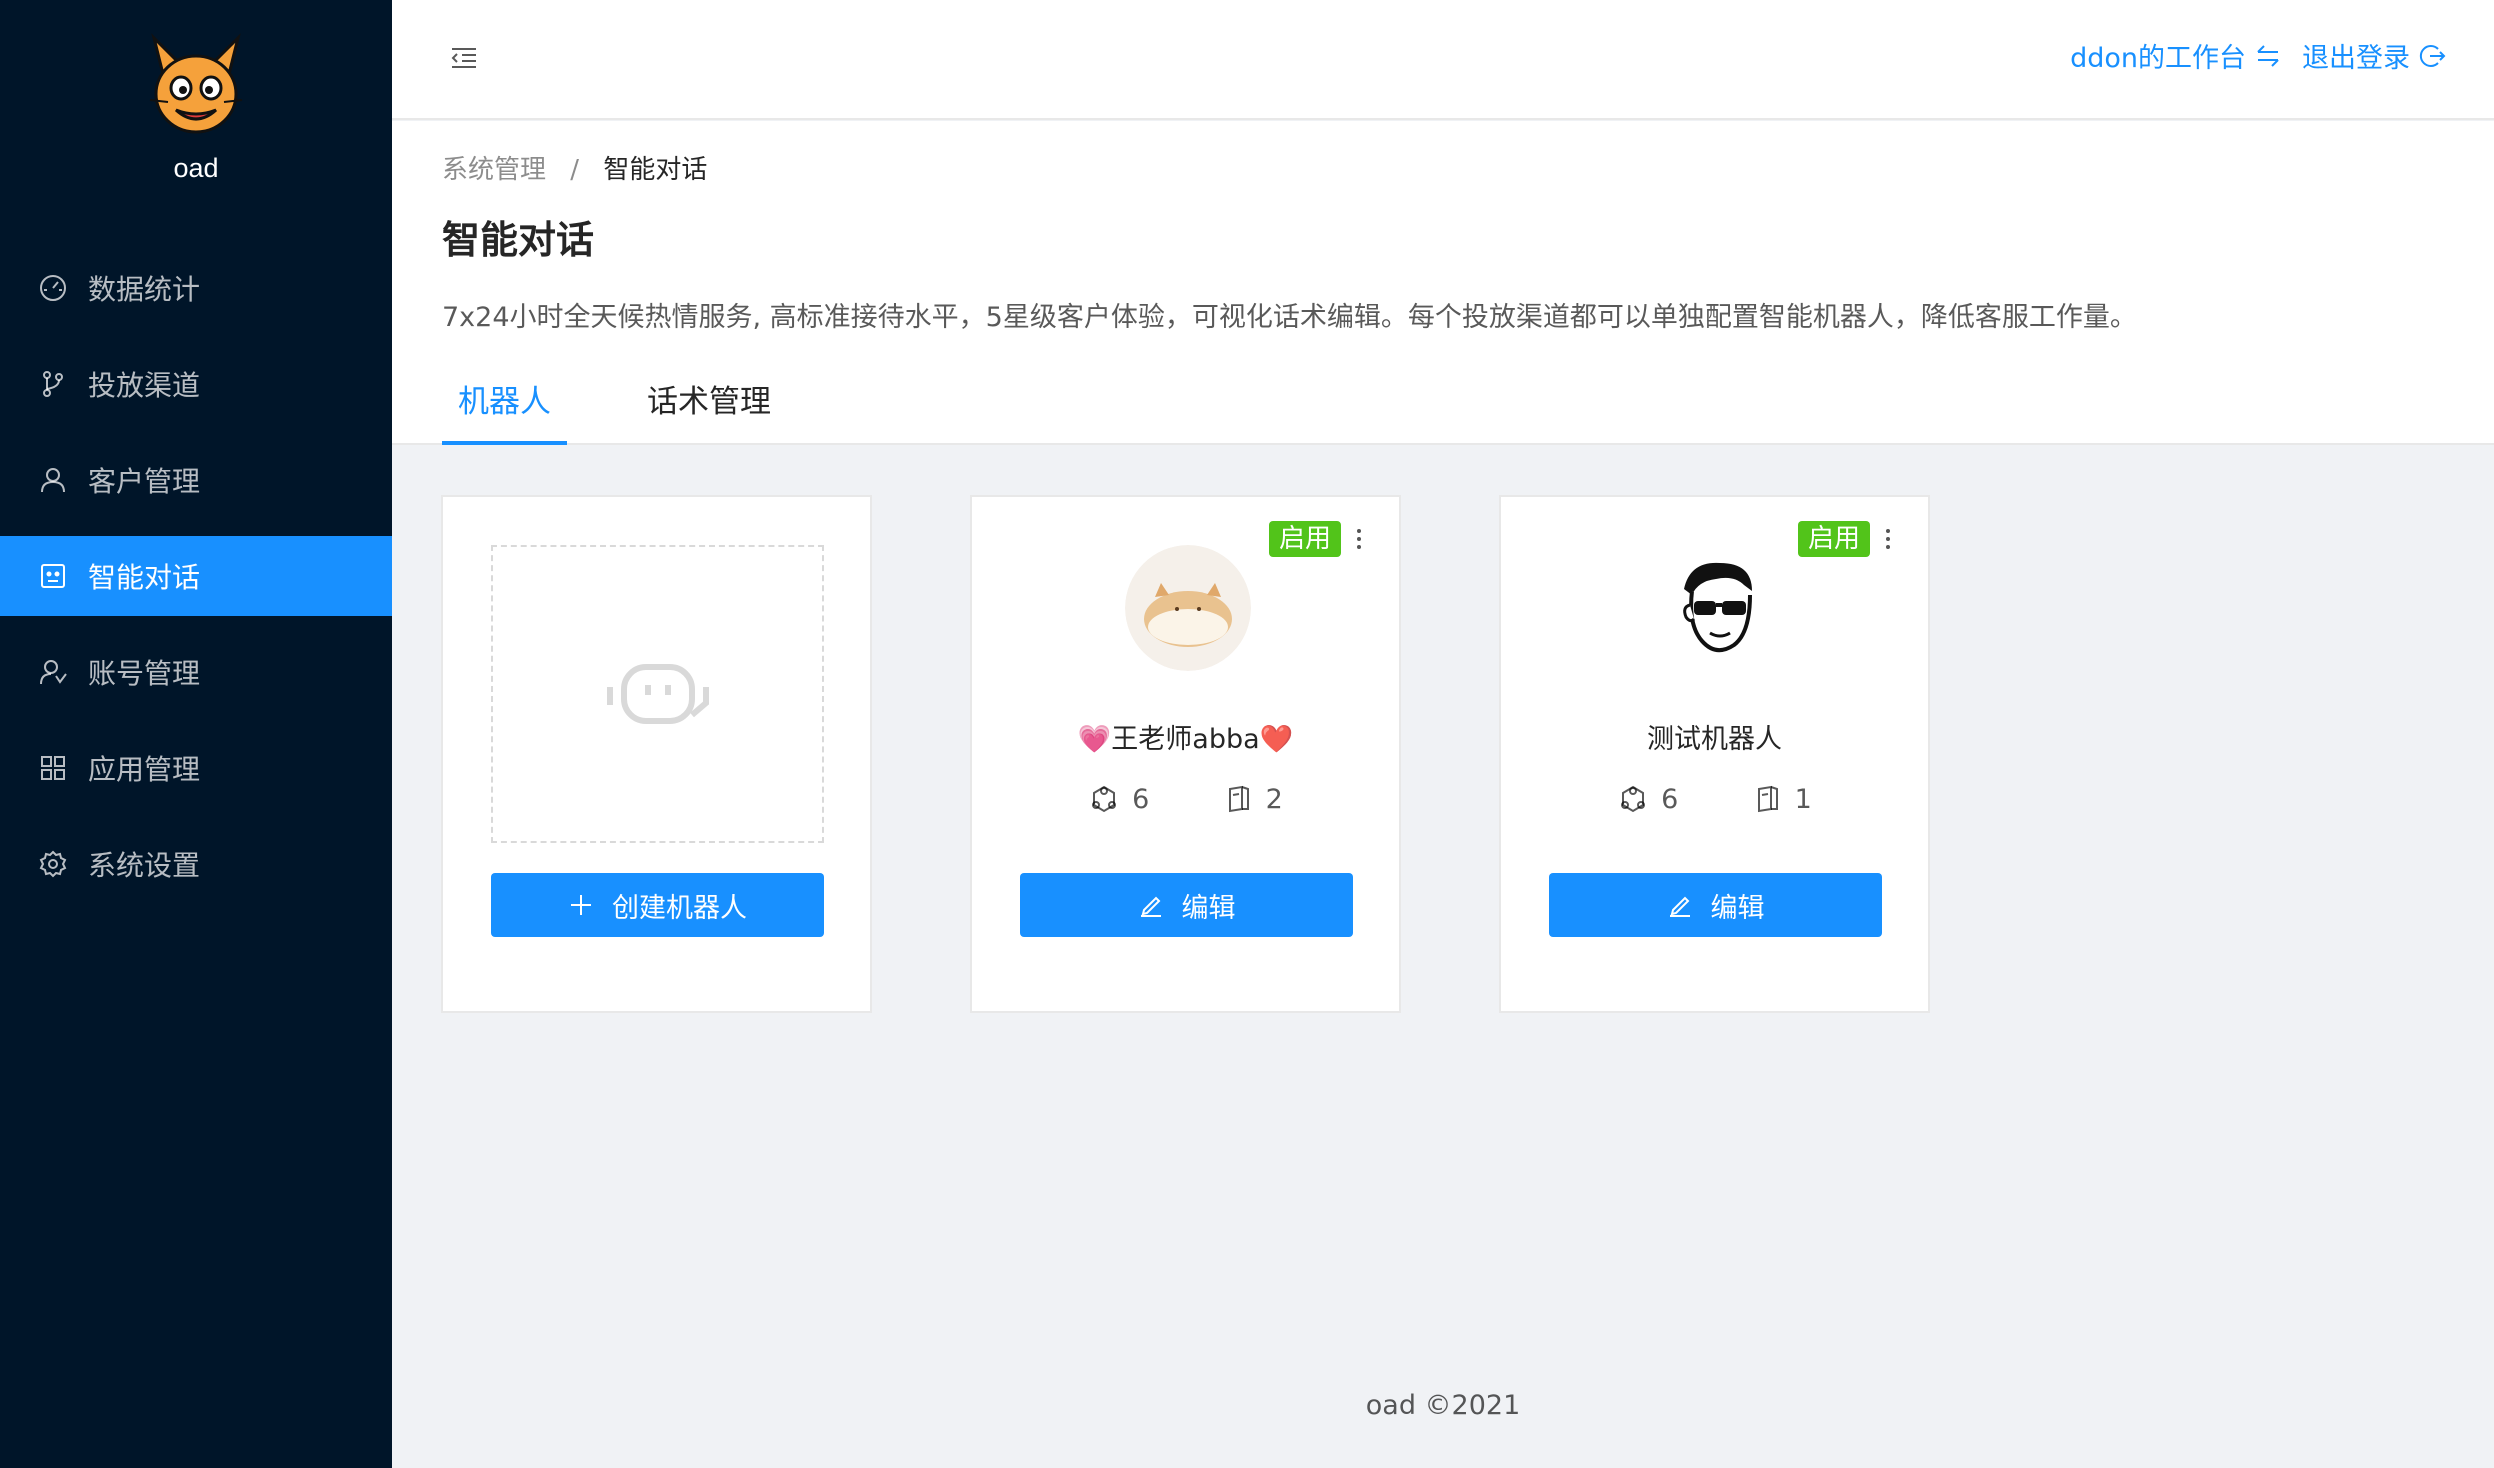 The width and height of the screenshot is (2494, 1468). What do you see at coordinates (144, 769) in the screenshot?
I see `sidebar-item-label: 应用管理` at bounding box center [144, 769].